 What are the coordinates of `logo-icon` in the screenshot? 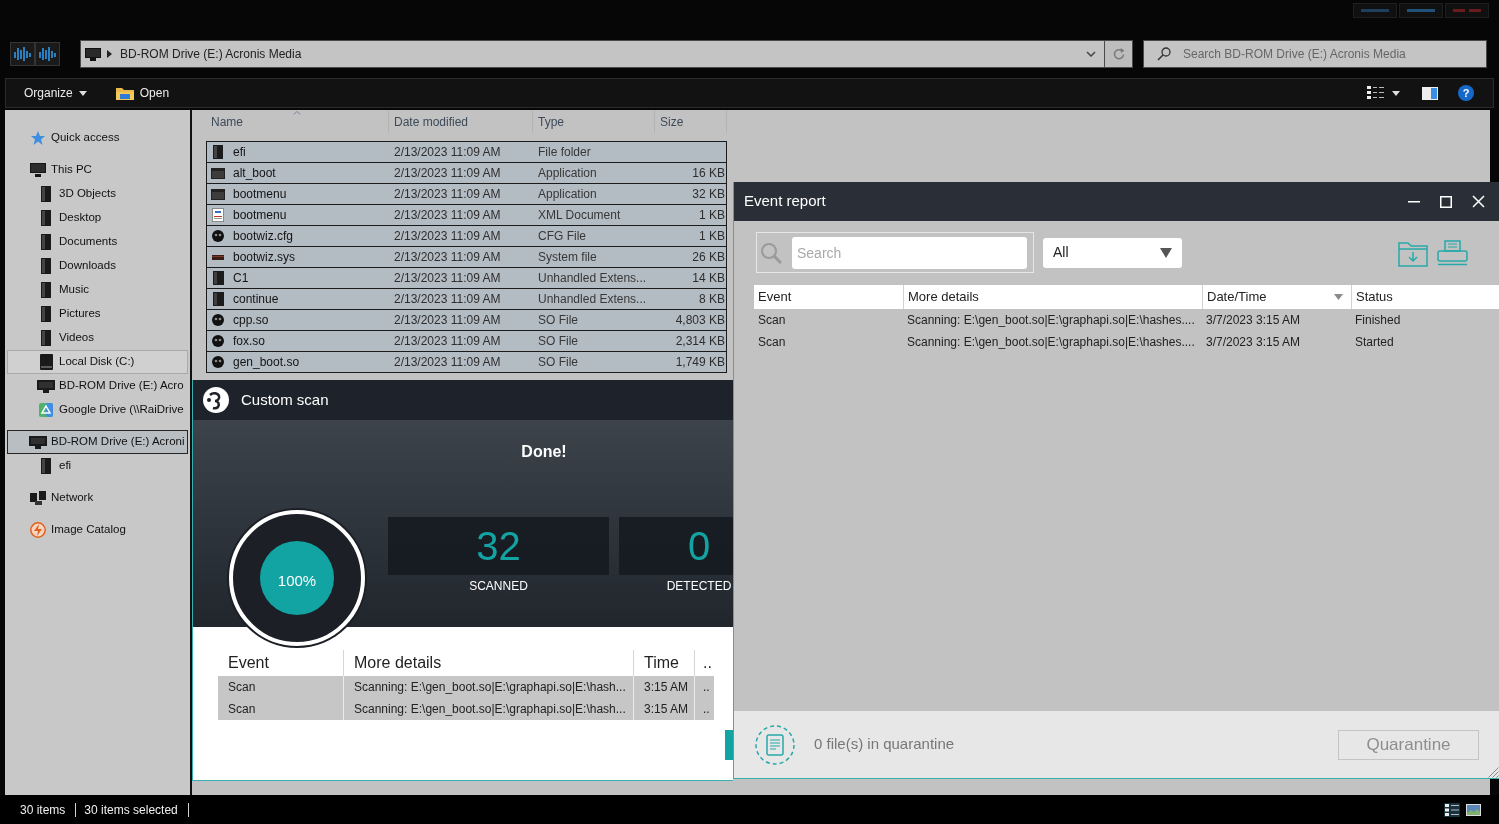 It's located at (216, 400).